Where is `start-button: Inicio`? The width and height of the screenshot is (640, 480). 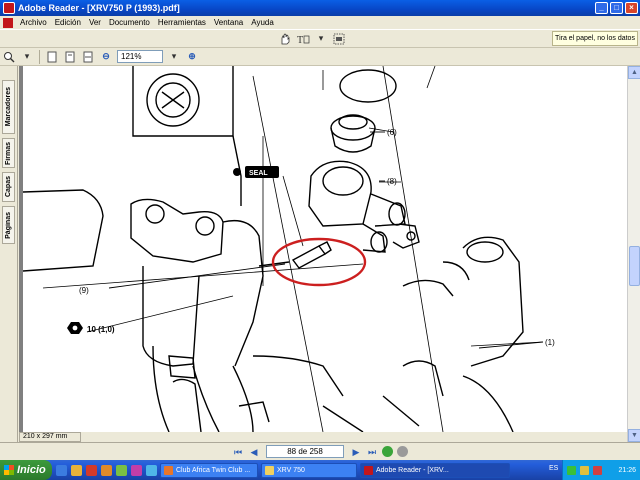 start-button: Inicio is located at coordinates (26, 470).